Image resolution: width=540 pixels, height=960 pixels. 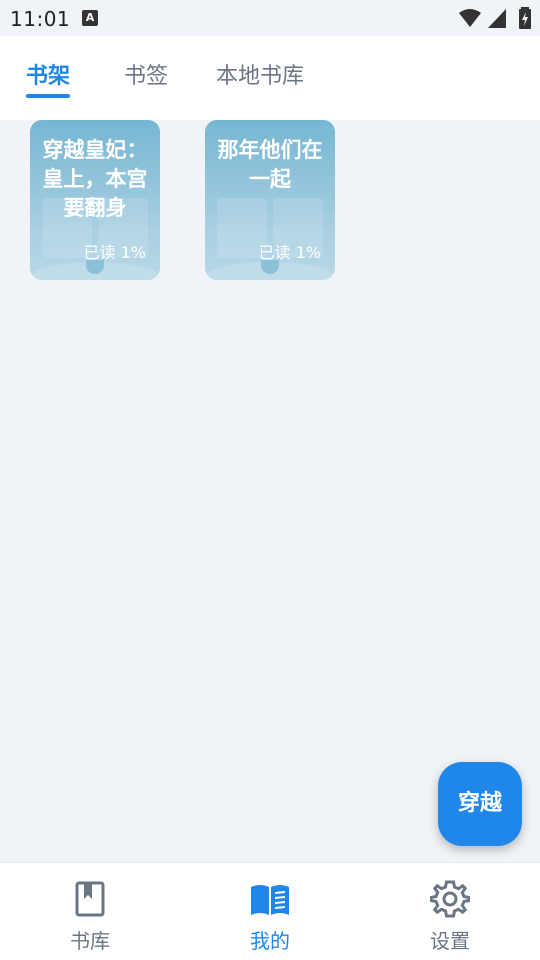 I want to click on nav-item-mine: 我的, so click(x=270, y=911).